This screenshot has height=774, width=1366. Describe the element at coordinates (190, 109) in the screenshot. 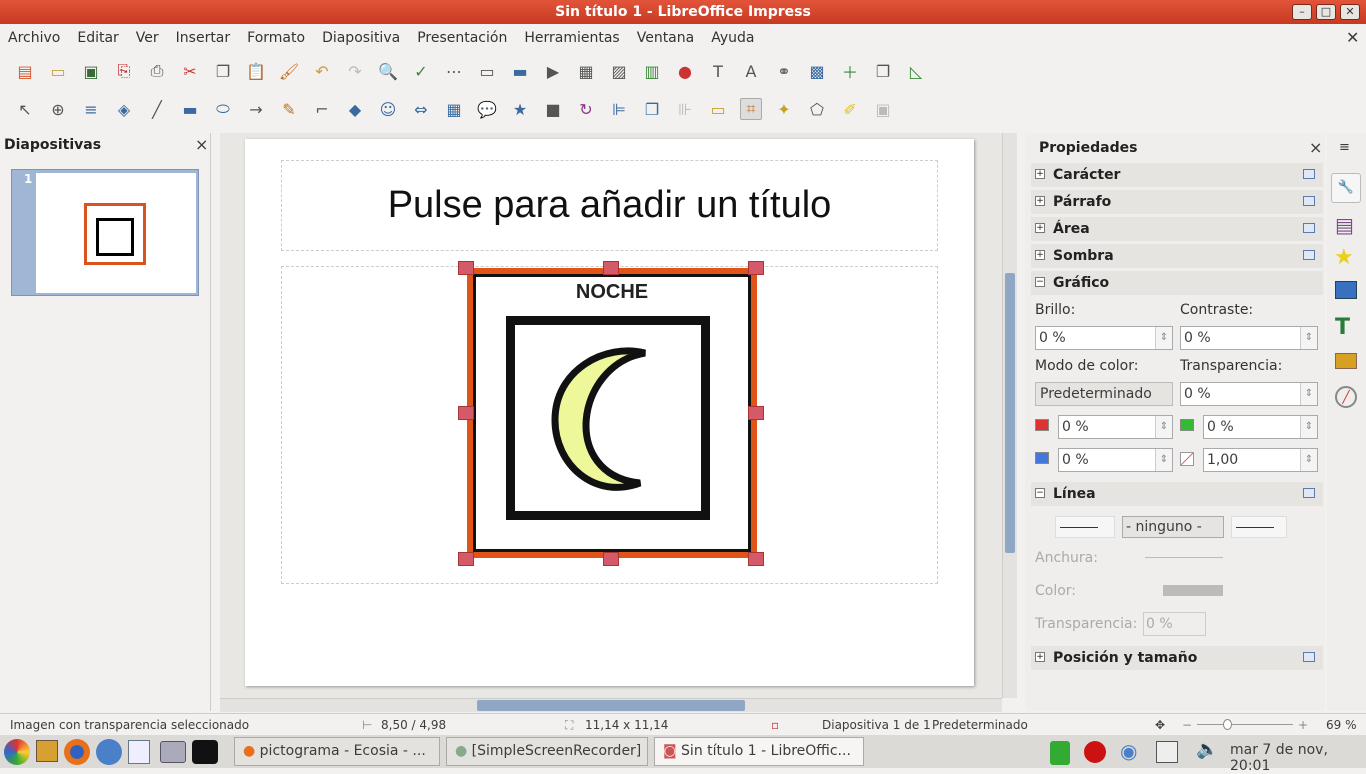

I see `rectangle-icon: ▬` at that location.